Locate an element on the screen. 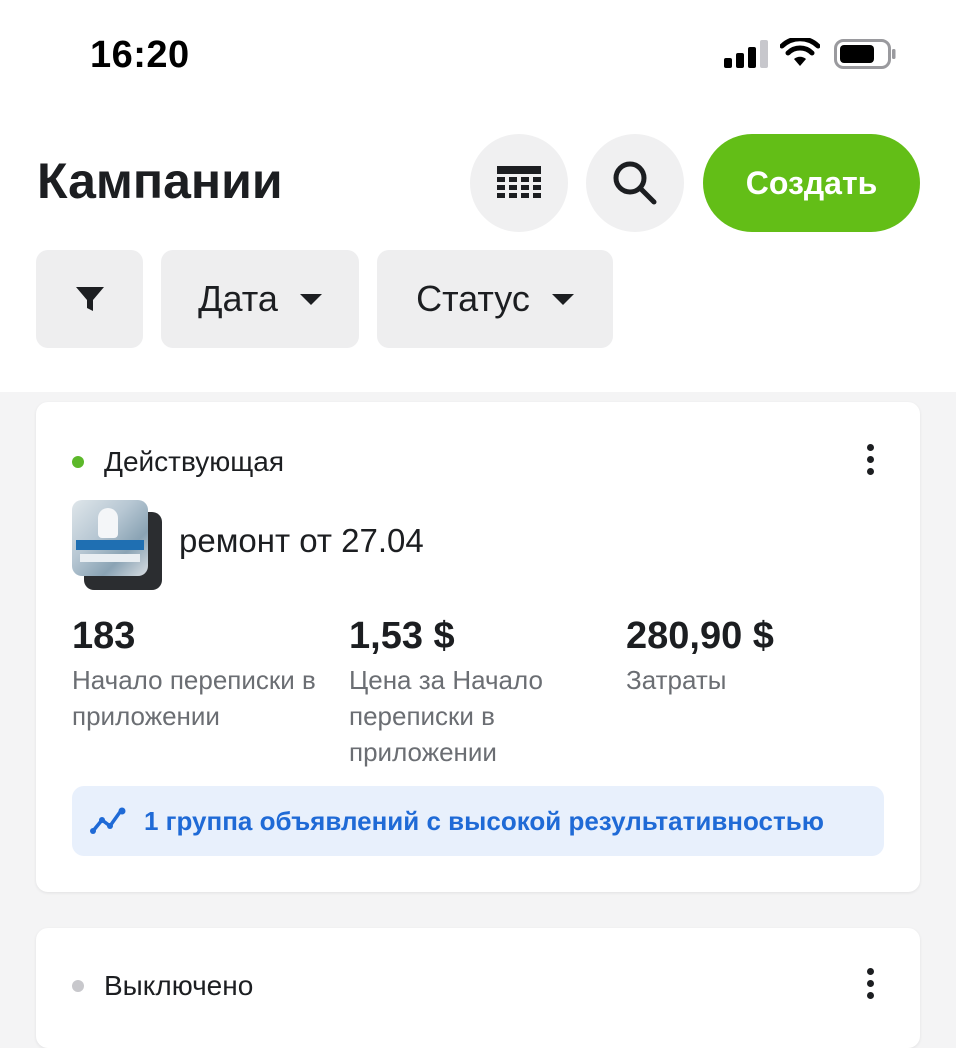 This screenshot has height=1048, width=956. campaign-thumbnail is located at coordinates (117, 545).